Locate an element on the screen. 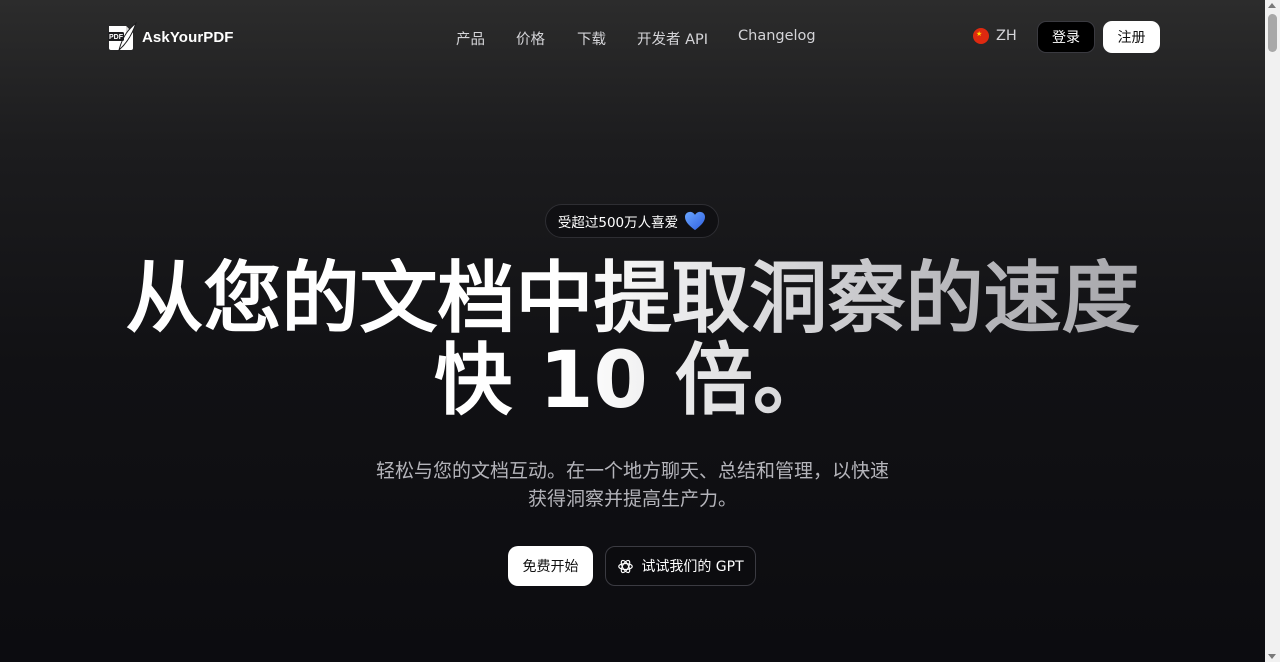 Image resolution: width=1280 pixels, height=662 pixels. page-scrollbar is located at coordinates (1272, 331).